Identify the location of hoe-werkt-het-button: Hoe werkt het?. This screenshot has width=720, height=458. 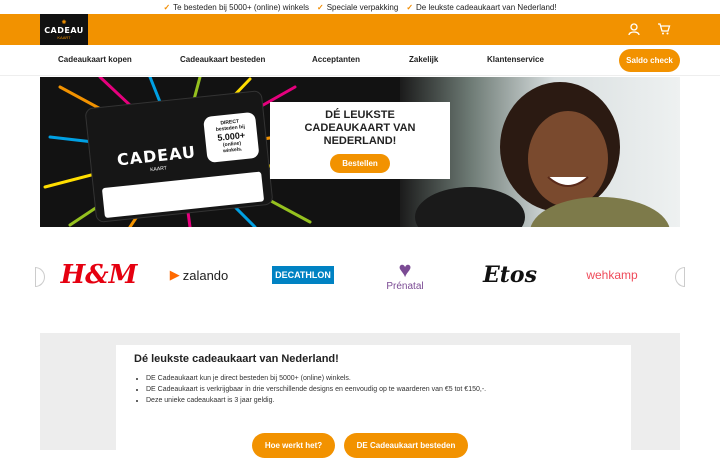
(293, 445).